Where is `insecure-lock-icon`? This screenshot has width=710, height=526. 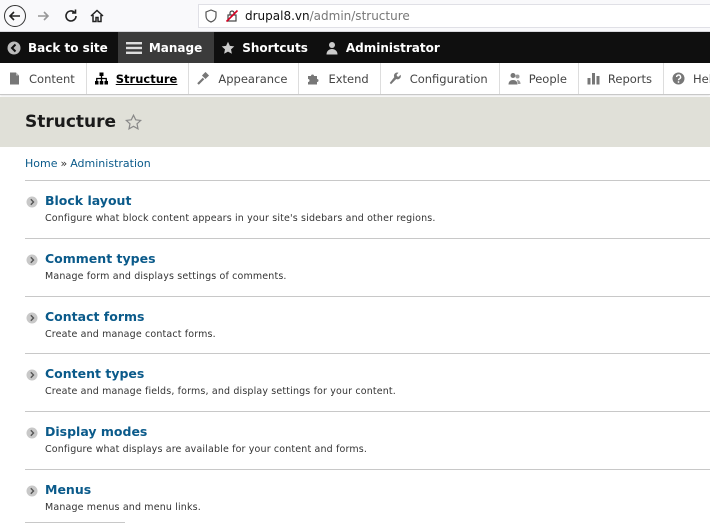
insecure-lock-icon is located at coordinates (232, 16).